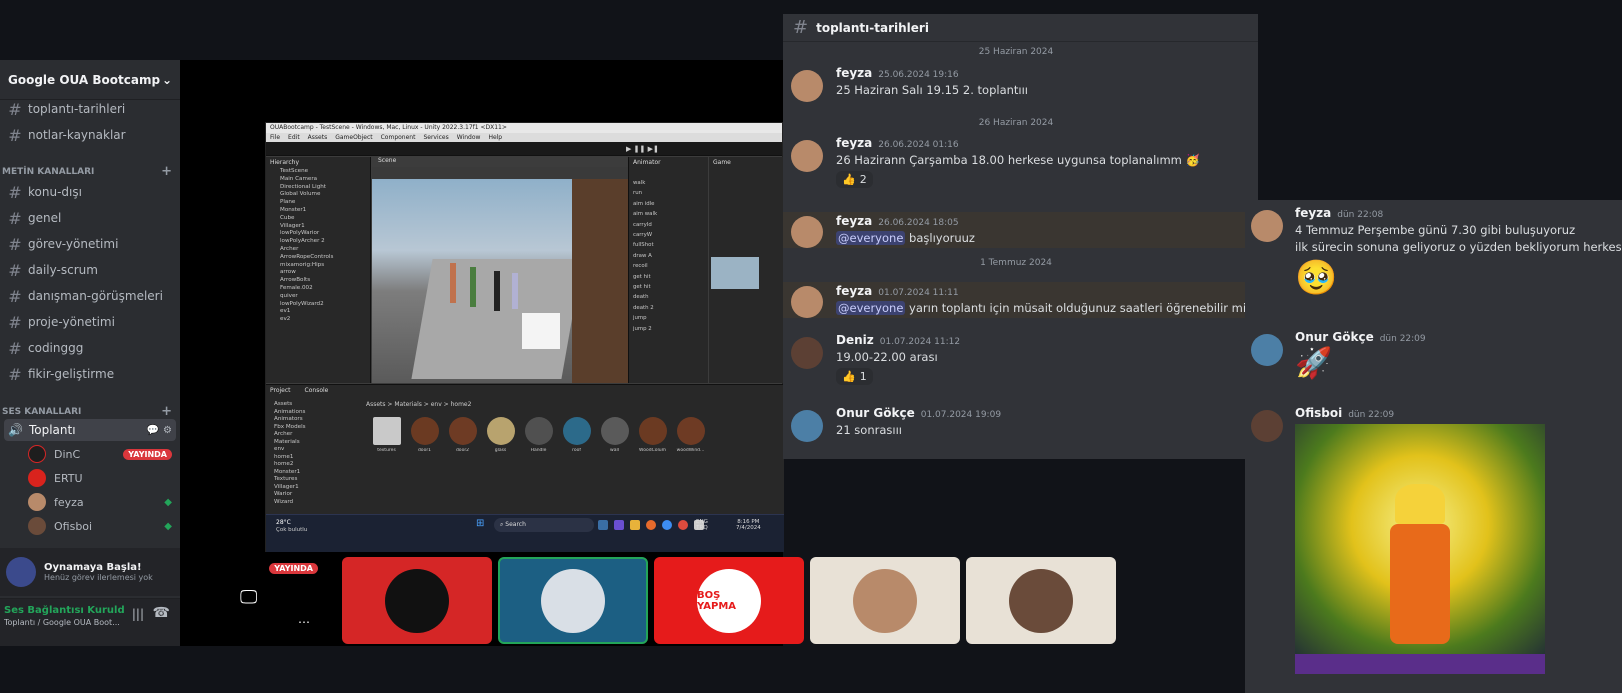  Describe the element at coordinates (325, 297) in the screenshot. I see `hierarchy-item: quiver` at that location.